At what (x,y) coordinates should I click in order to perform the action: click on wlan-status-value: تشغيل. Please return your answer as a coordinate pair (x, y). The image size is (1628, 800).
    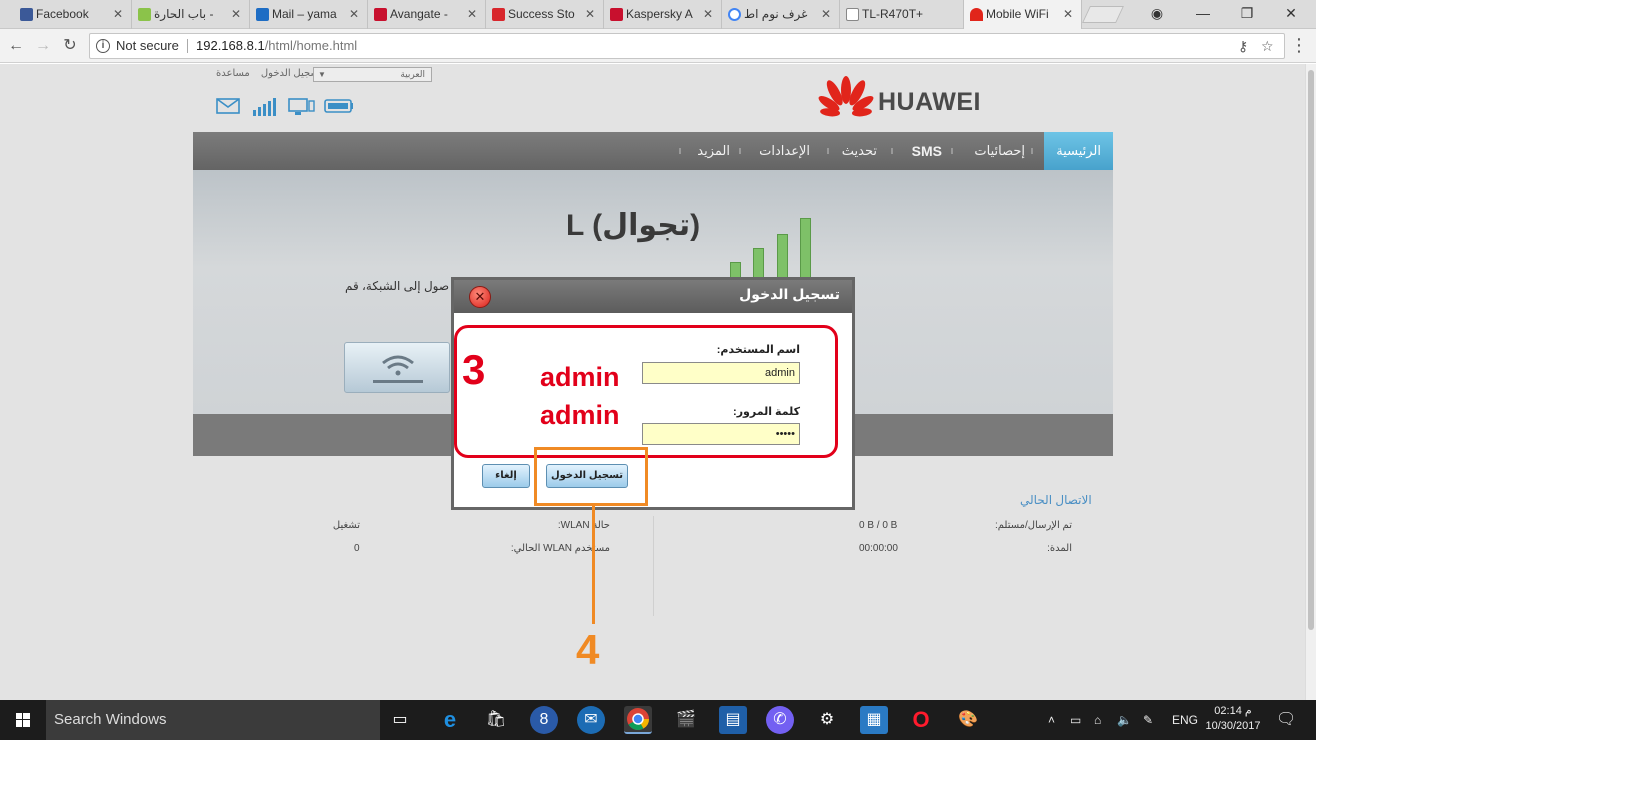
    Looking at the image, I should click on (346, 525).